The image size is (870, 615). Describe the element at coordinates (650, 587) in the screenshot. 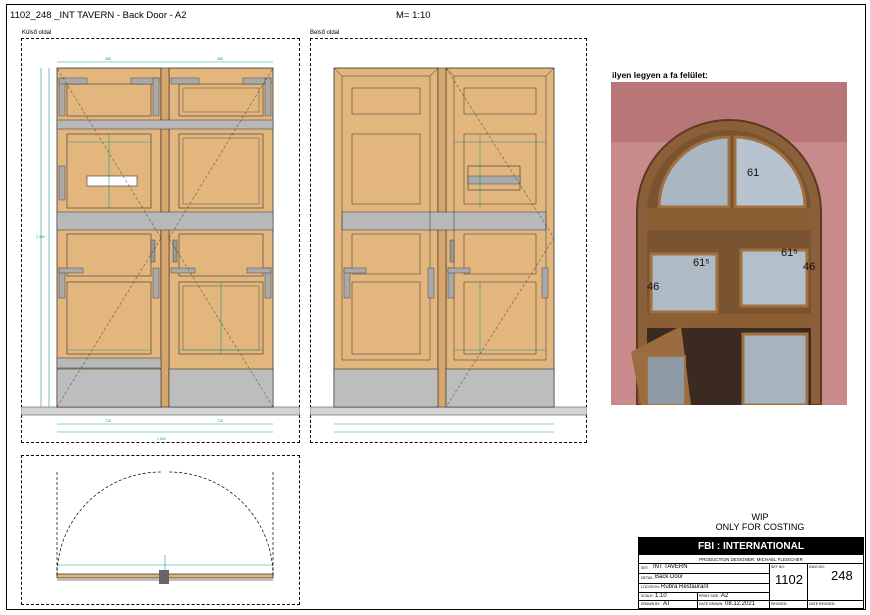

I see `location-label: LOCATION:` at that location.